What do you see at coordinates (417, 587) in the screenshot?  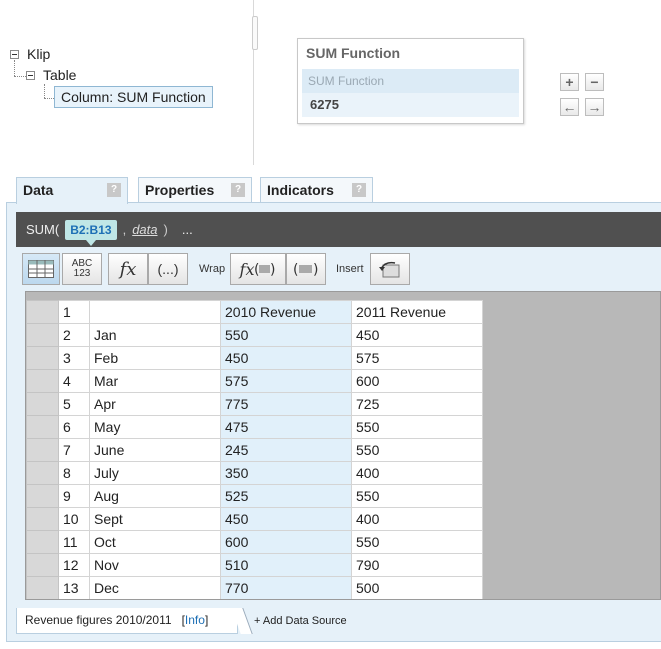 I see `cell-col-c: 500` at bounding box center [417, 587].